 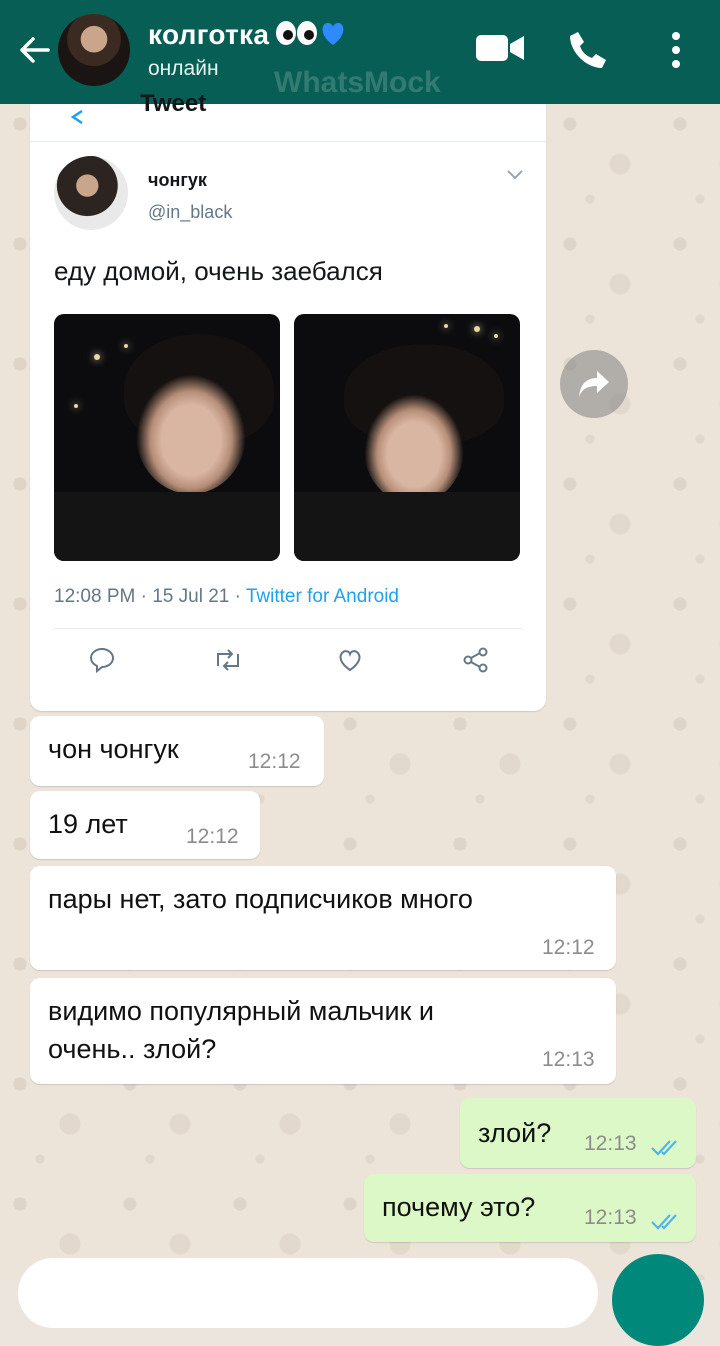 I want to click on message-bubble-incoming: чон чонгук 12:12, so click(x=177, y=751).